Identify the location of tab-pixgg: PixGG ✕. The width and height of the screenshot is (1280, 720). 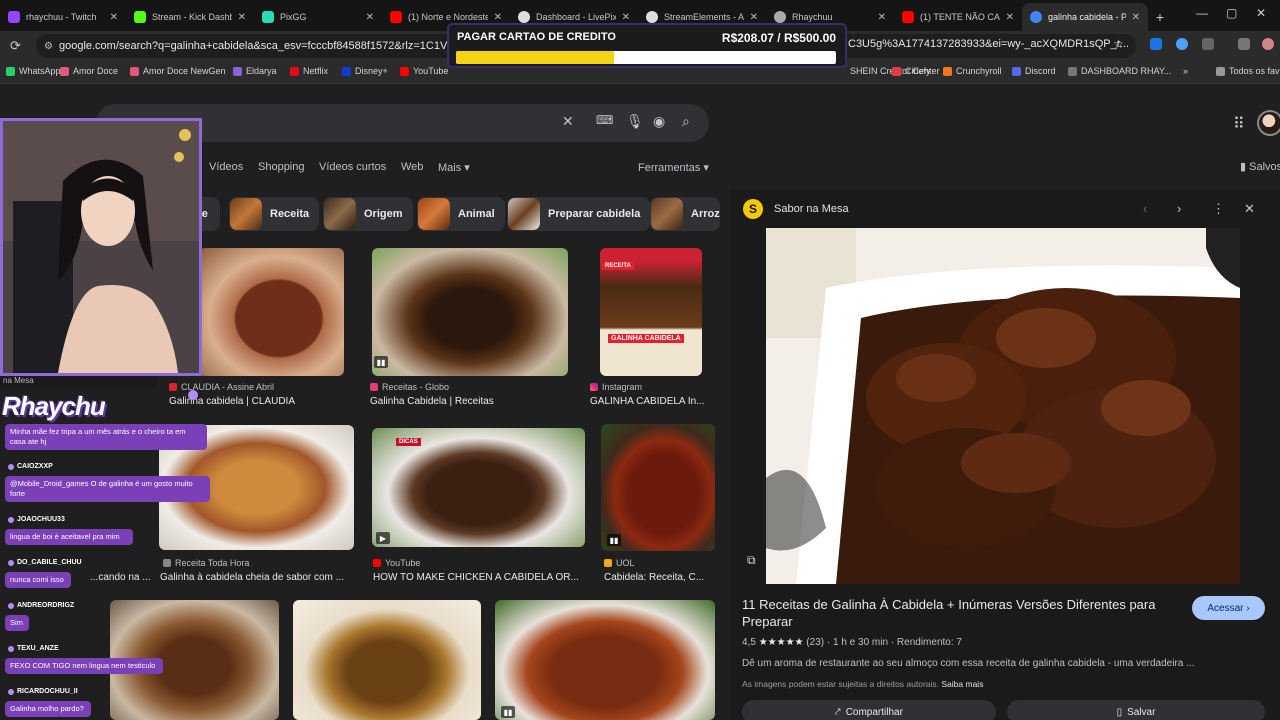
(318, 17).